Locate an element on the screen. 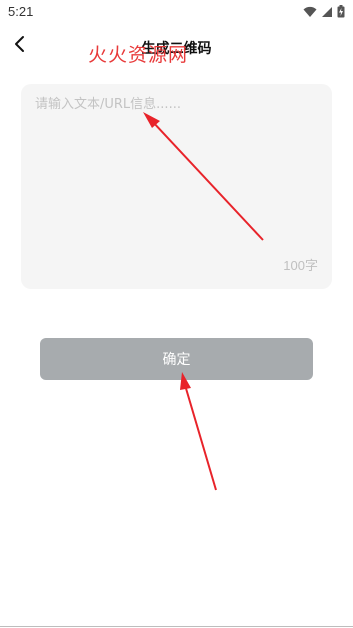 Image resolution: width=353 pixels, height=628 pixels. char-limit-counter: 100字 is located at coordinates (300, 265).